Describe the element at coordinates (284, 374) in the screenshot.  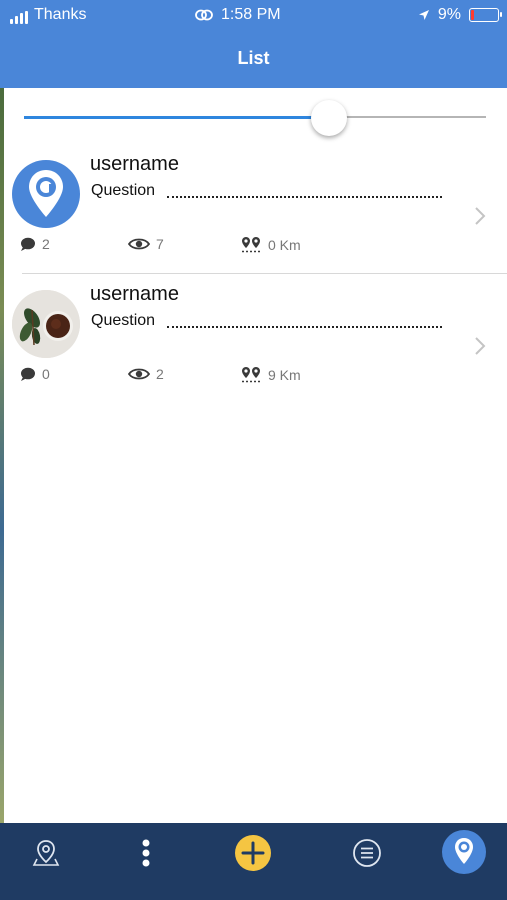
I see `distance-value: 9 Km` at that location.